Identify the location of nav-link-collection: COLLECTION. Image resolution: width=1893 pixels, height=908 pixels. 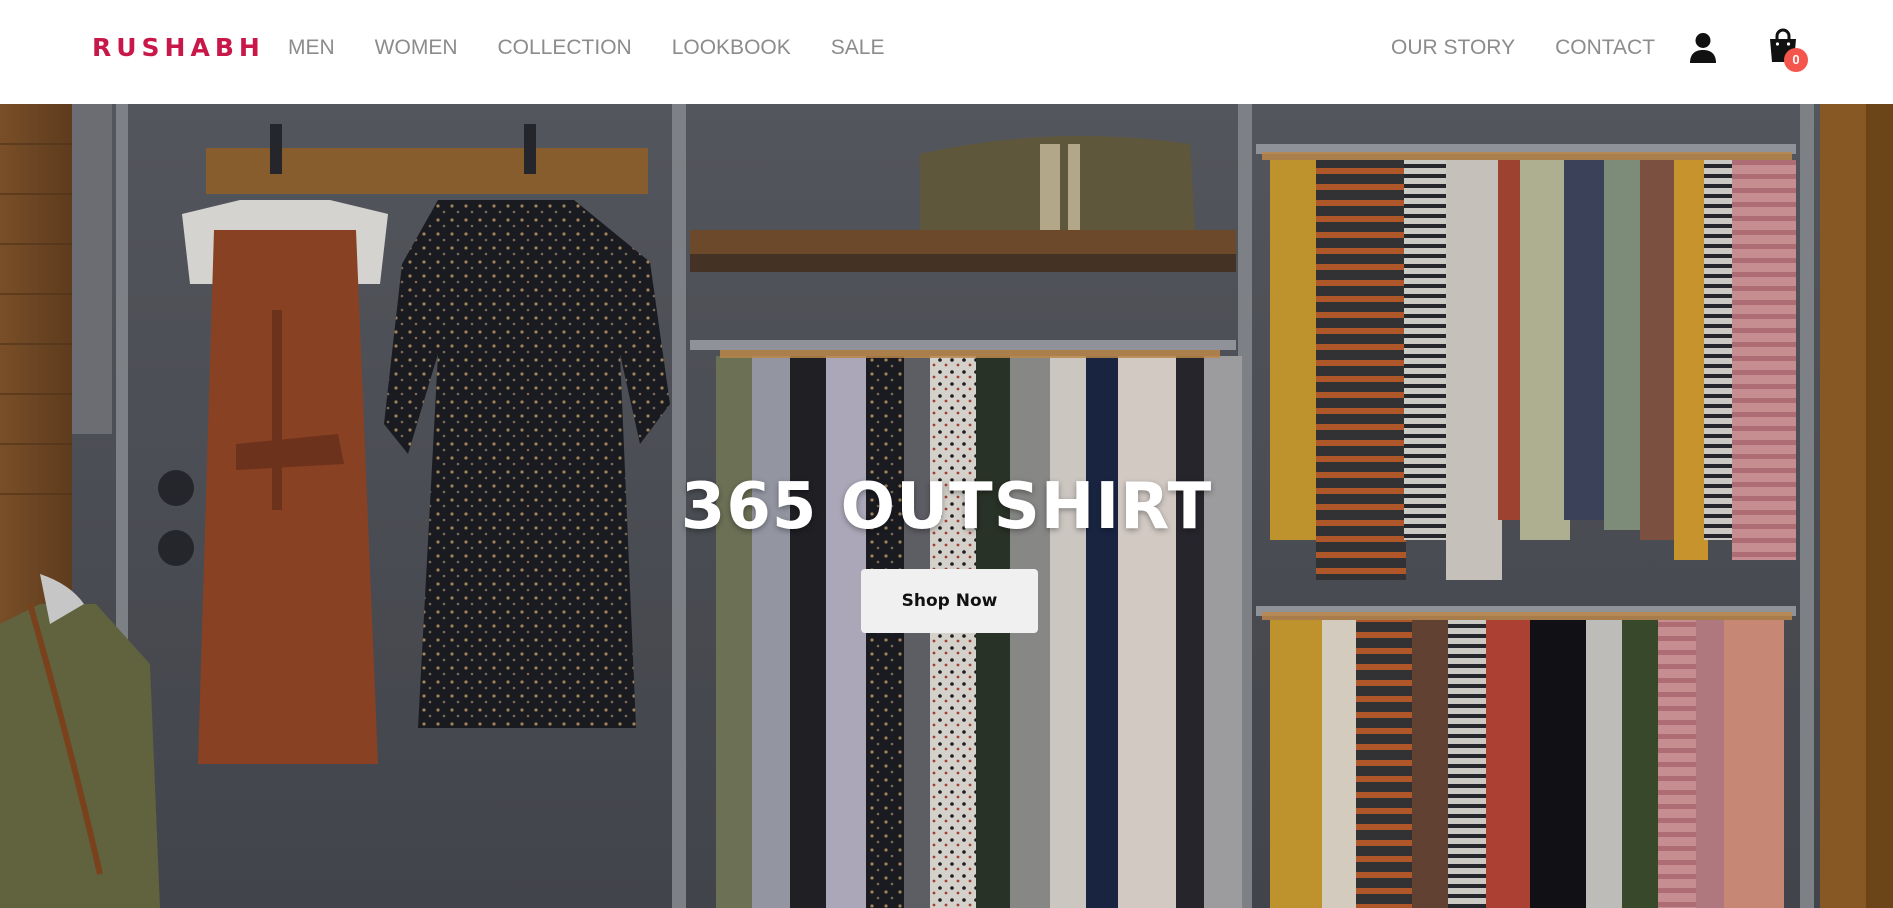
(565, 48).